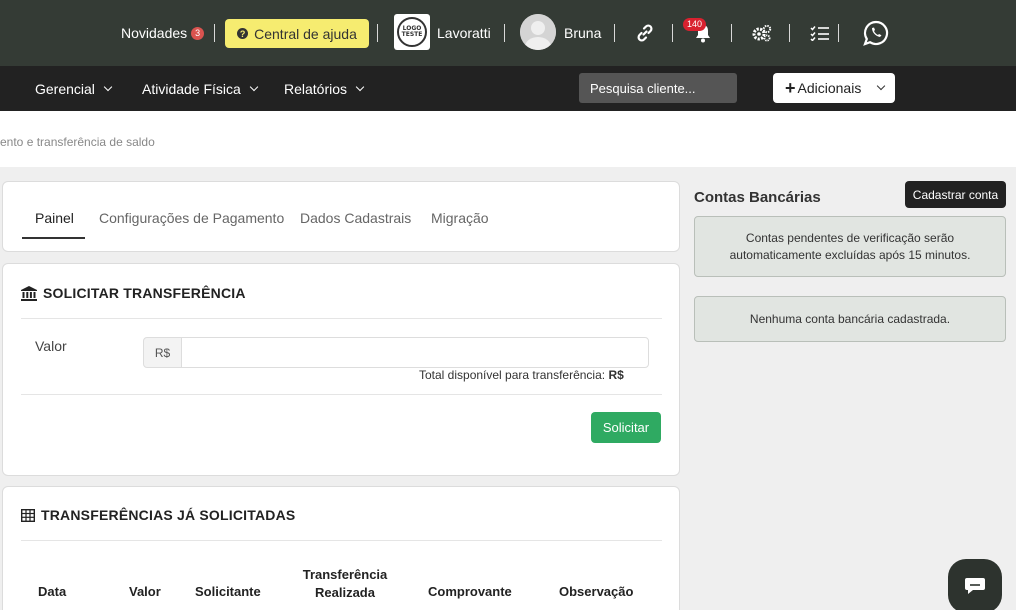 This screenshot has width=1016, height=610. What do you see at coordinates (508, 139) in the screenshot?
I see `breadcrumb-bar: ento e transferência de saldo` at bounding box center [508, 139].